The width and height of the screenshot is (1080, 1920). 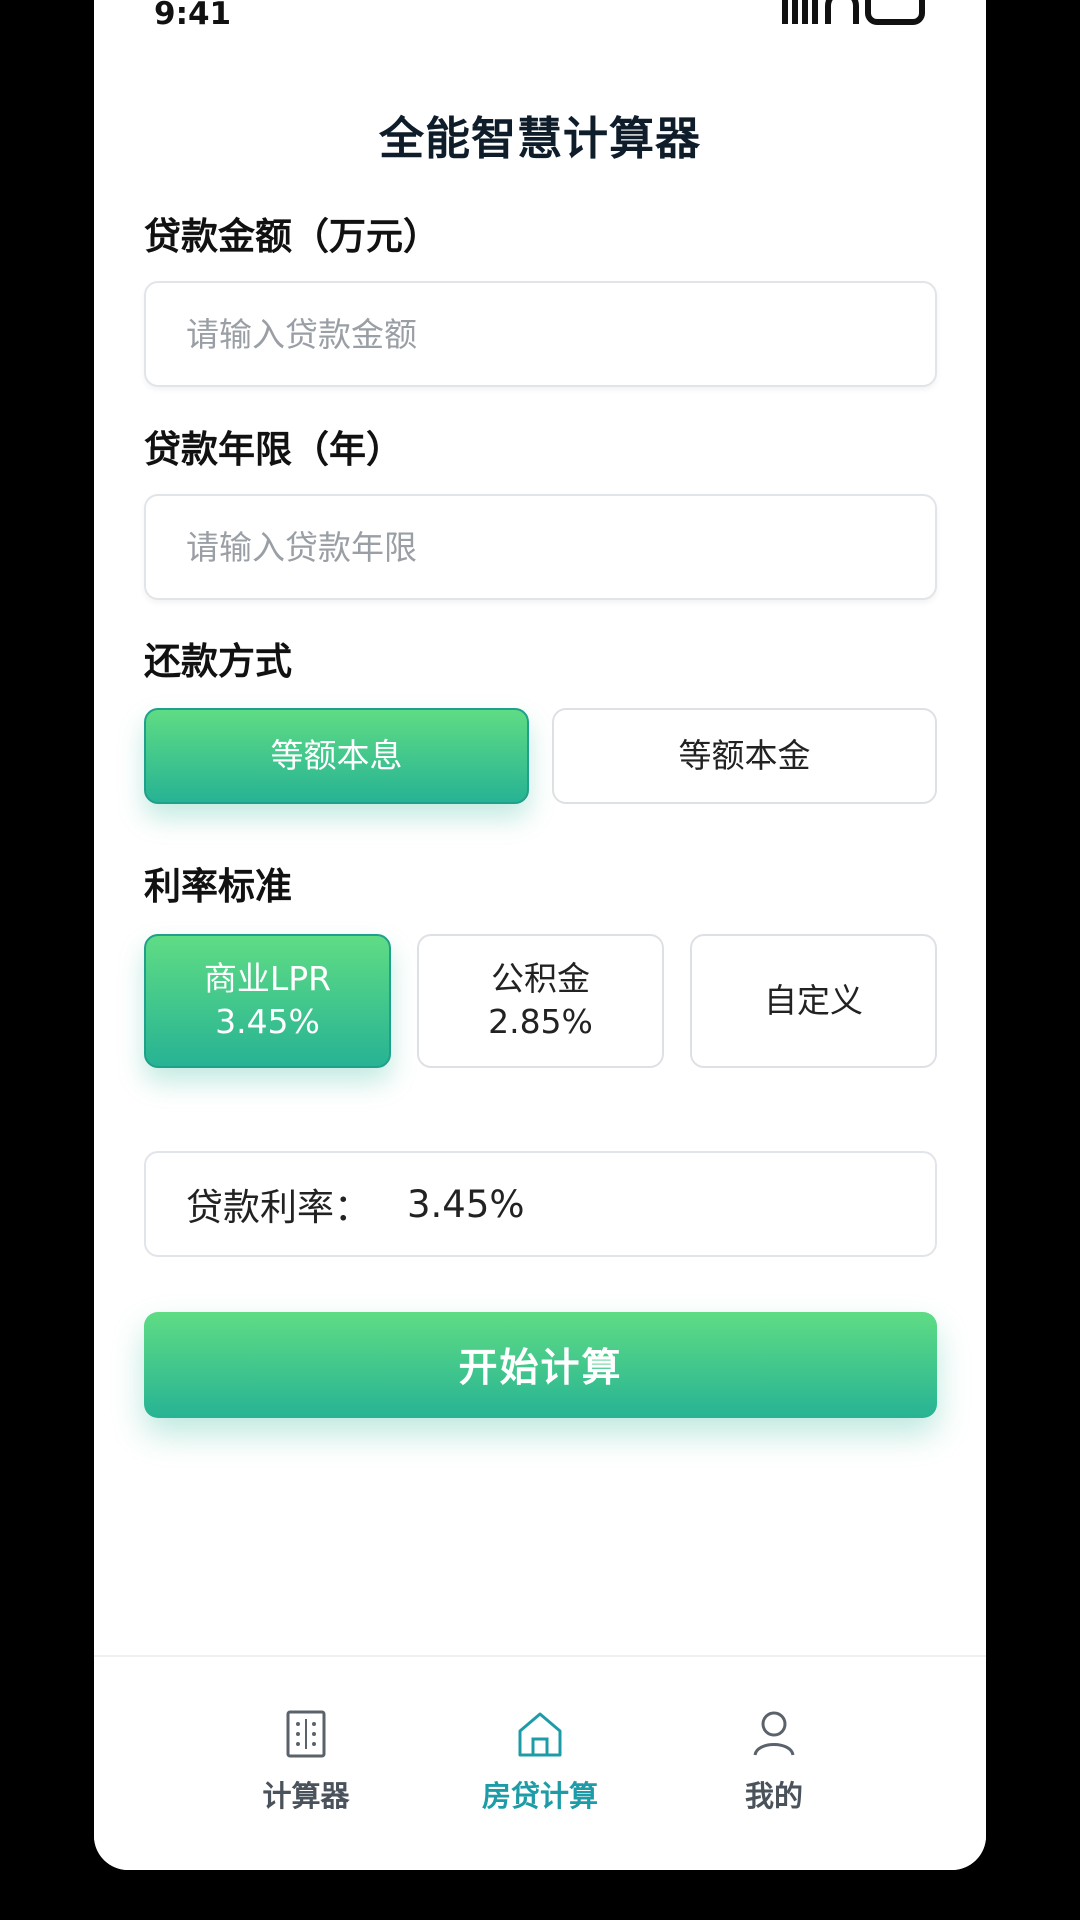 What do you see at coordinates (842, 12) in the screenshot?
I see `wifi-icon` at bounding box center [842, 12].